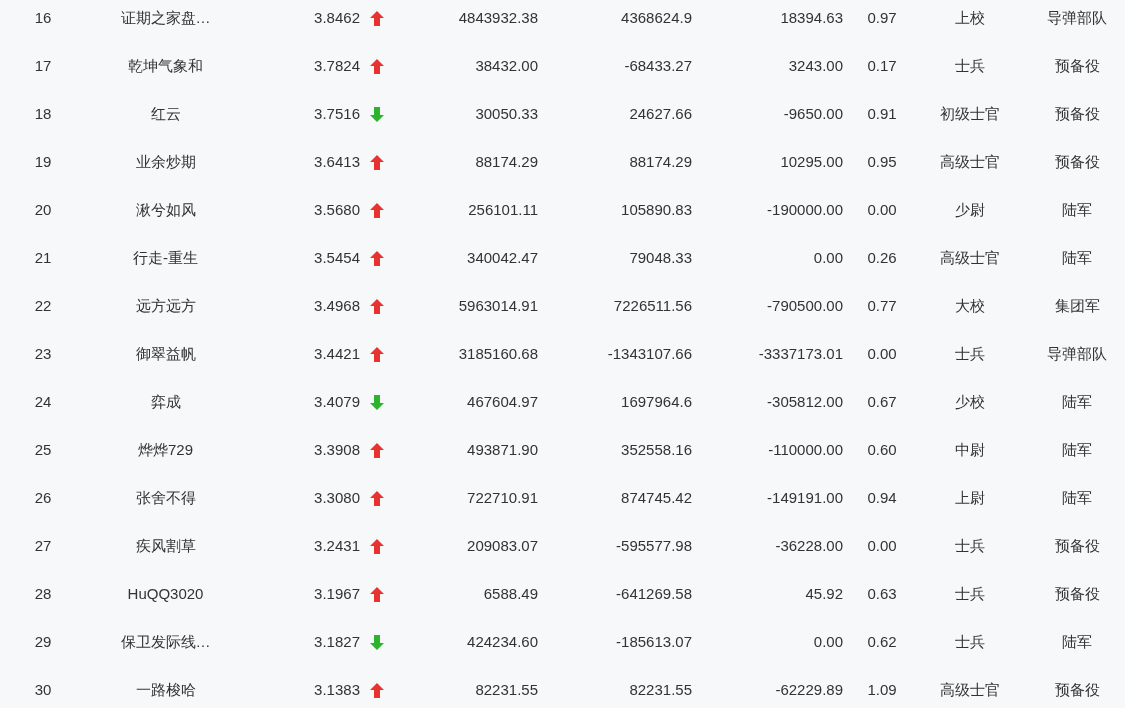 This screenshot has height=708, width=1125. What do you see at coordinates (805, 401) in the screenshot?
I see `table-cell: -305812.00` at bounding box center [805, 401].